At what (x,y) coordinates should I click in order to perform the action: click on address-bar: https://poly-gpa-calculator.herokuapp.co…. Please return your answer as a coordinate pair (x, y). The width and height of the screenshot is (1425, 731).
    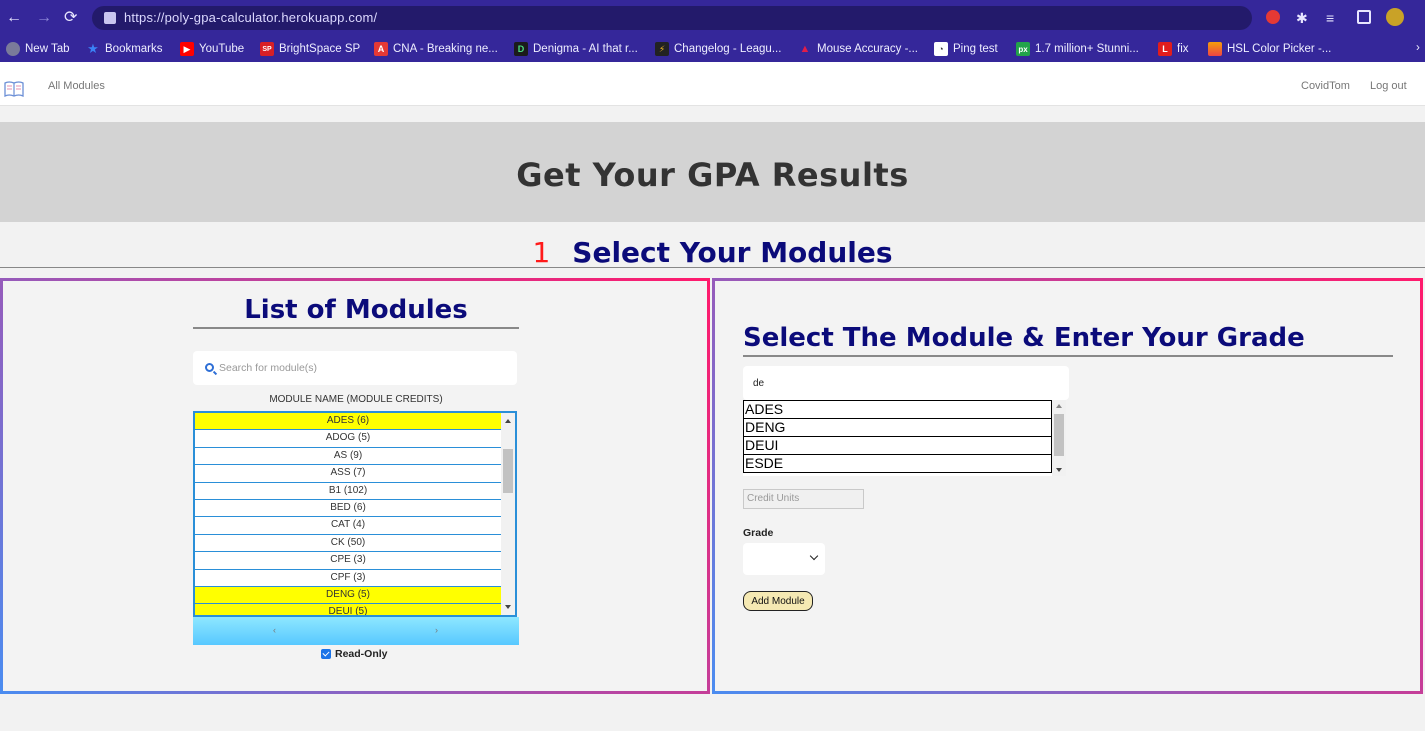
    Looking at the image, I should click on (672, 18).